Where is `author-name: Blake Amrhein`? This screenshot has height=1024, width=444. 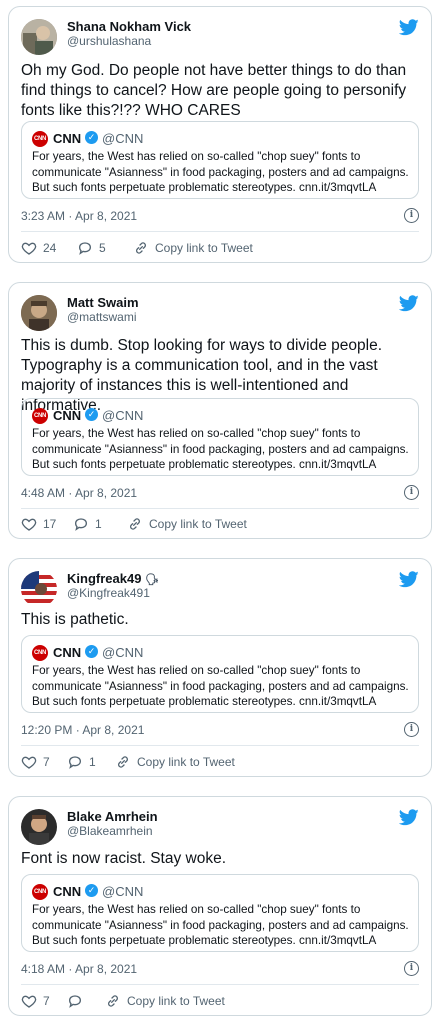 author-name: Blake Amrhein is located at coordinates (112, 816).